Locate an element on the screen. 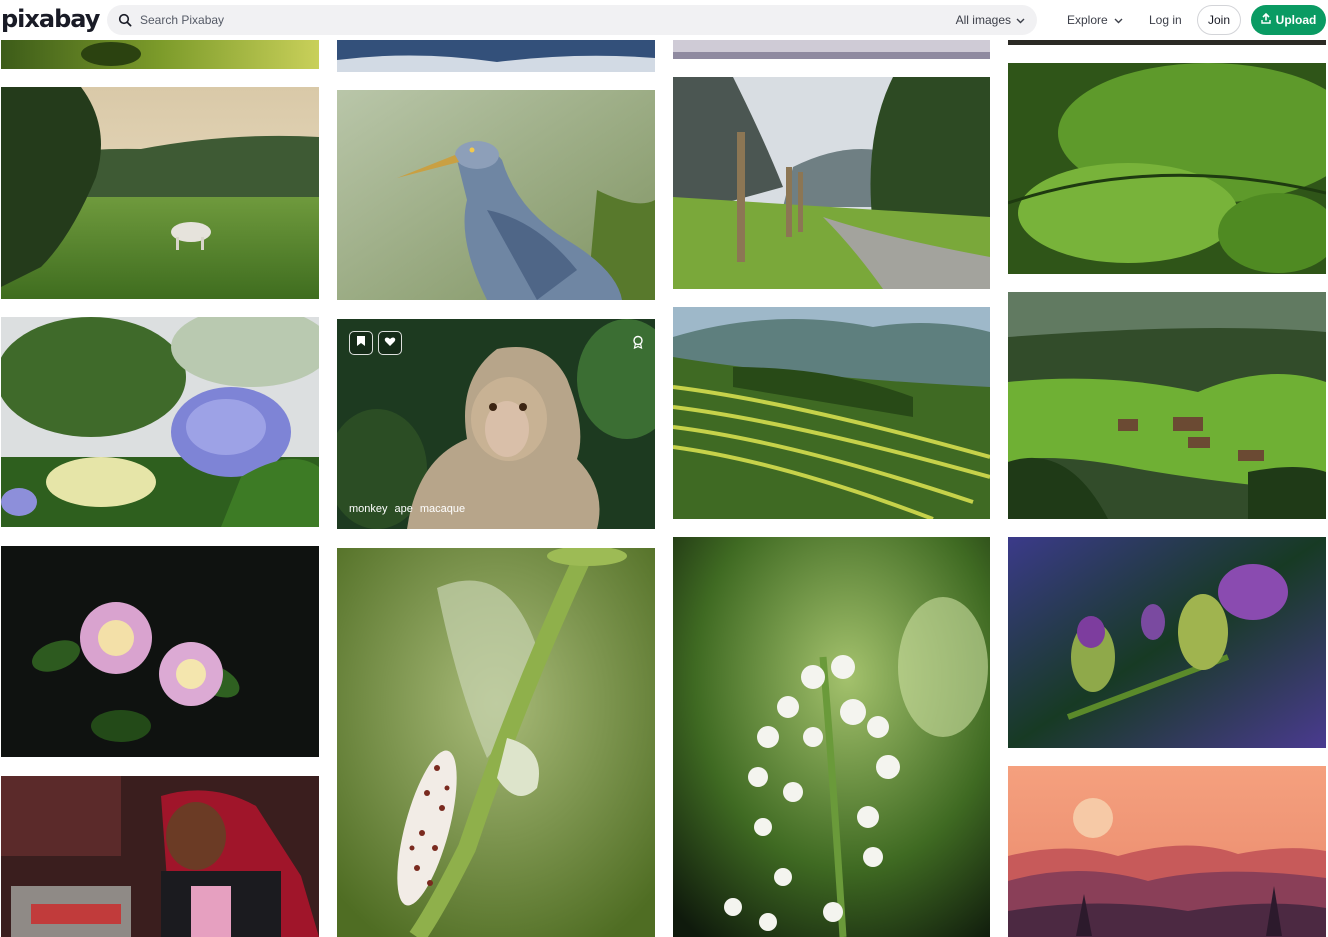 Image resolution: width=1328 pixels, height=937 pixels. image-tile-hovered: monkey ape macaque is located at coordinates (496, 424).